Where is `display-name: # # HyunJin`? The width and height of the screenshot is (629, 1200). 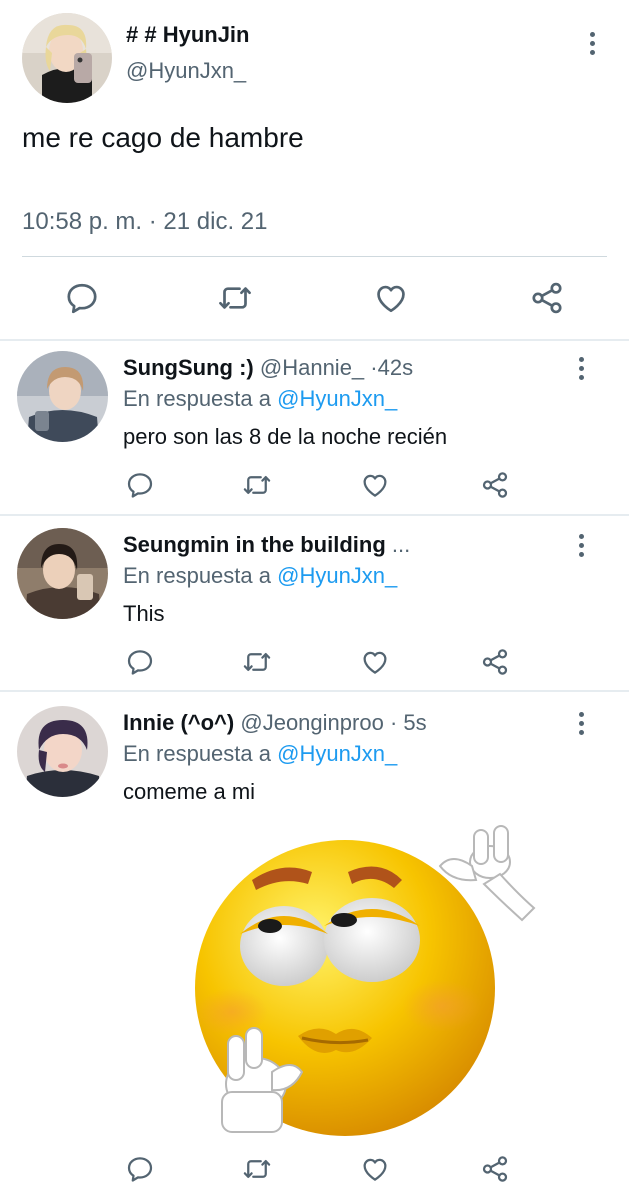
display-name: # # HyunJin is located at coordinates (187, 35).